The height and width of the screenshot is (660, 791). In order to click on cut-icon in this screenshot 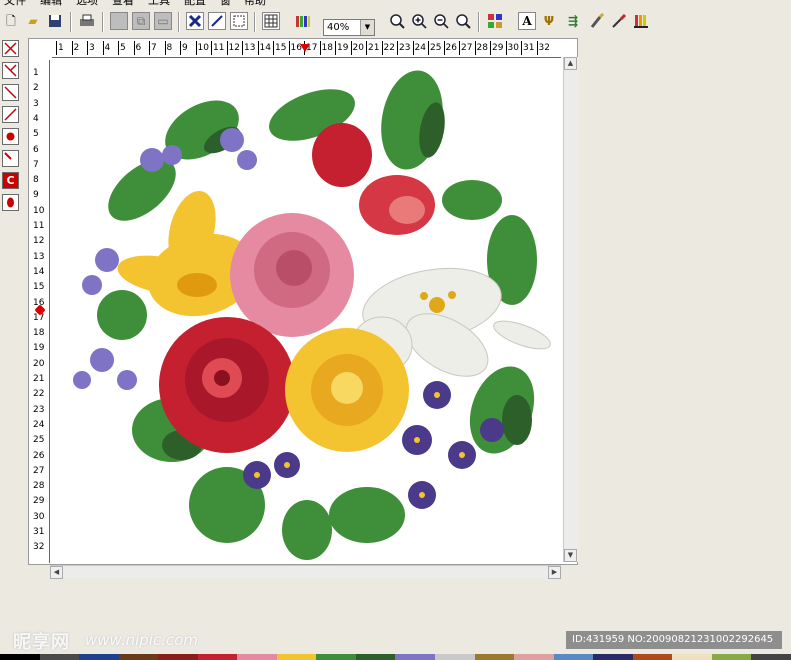, I will do `click(119, 21)`.